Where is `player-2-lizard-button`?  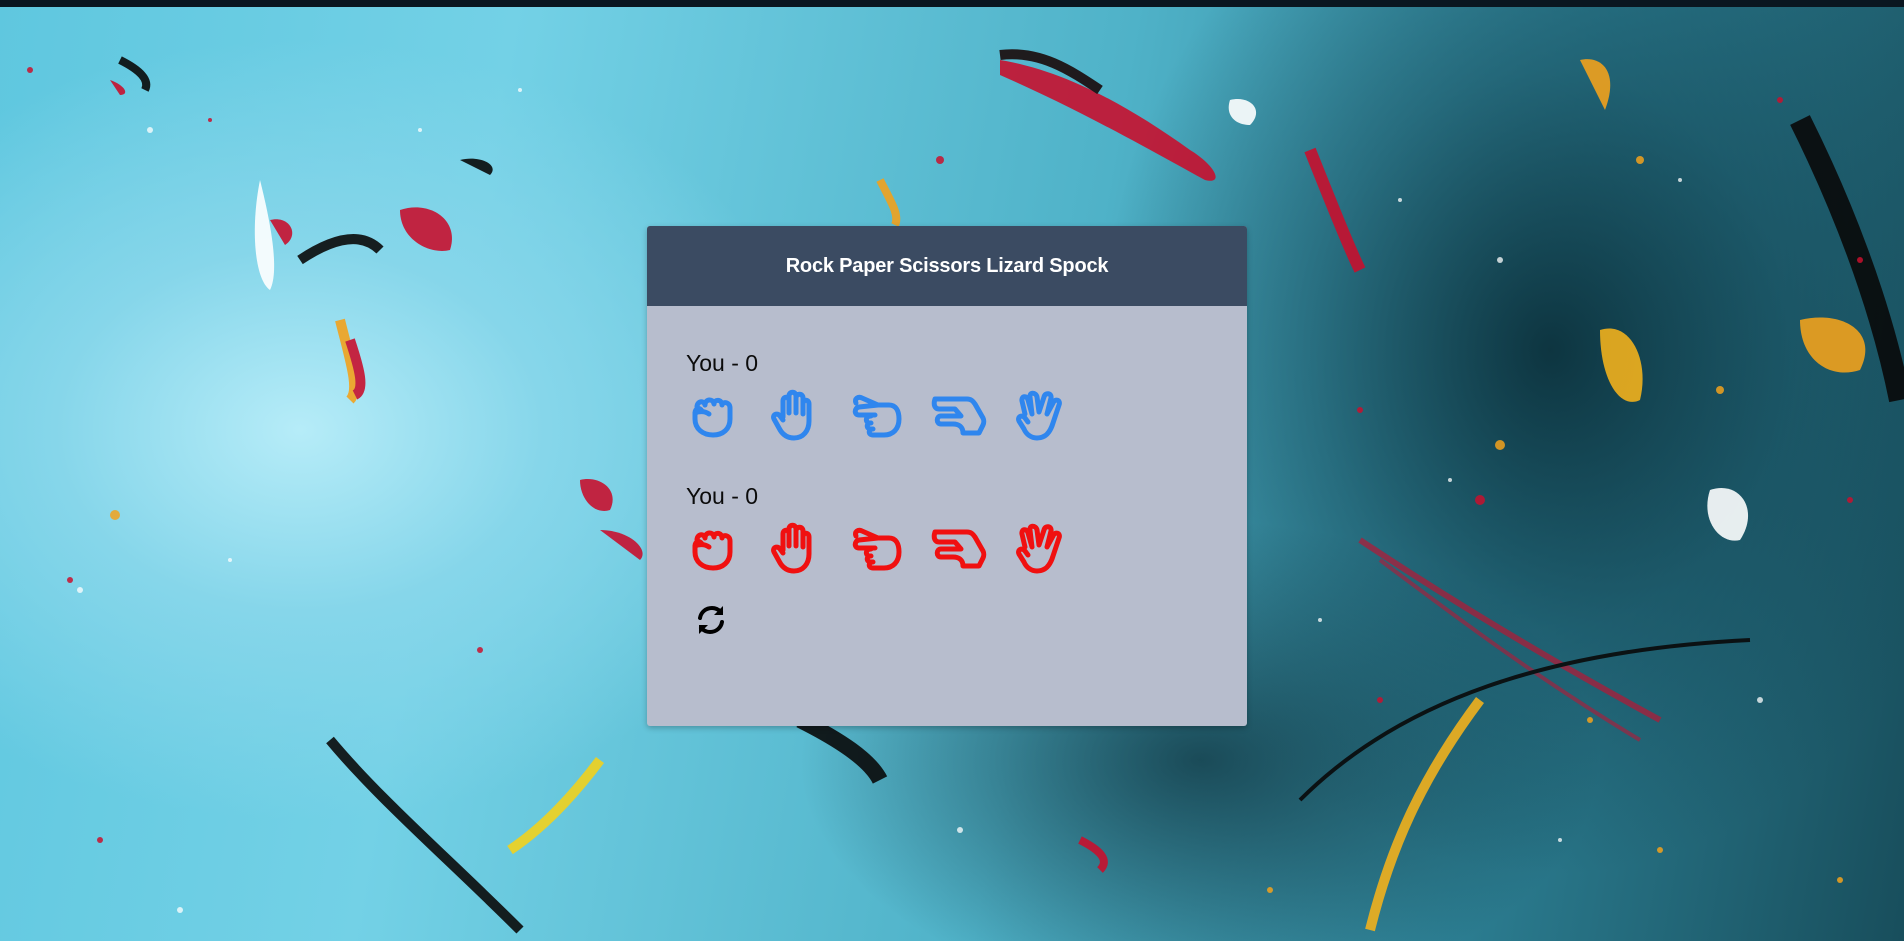 player-2-lizard-button is located at coordinates (959, 548).